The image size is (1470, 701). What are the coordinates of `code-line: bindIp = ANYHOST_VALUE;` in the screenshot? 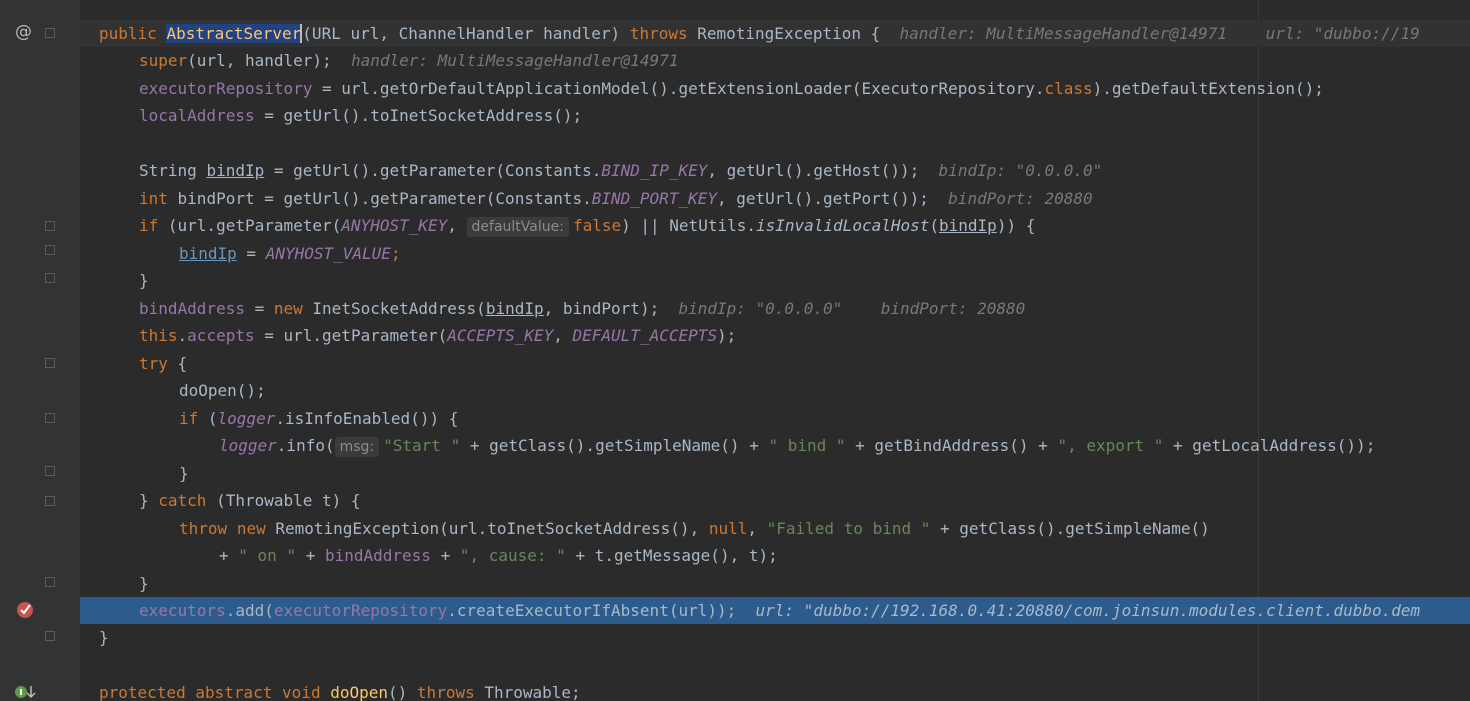 It's located at (775, 253).